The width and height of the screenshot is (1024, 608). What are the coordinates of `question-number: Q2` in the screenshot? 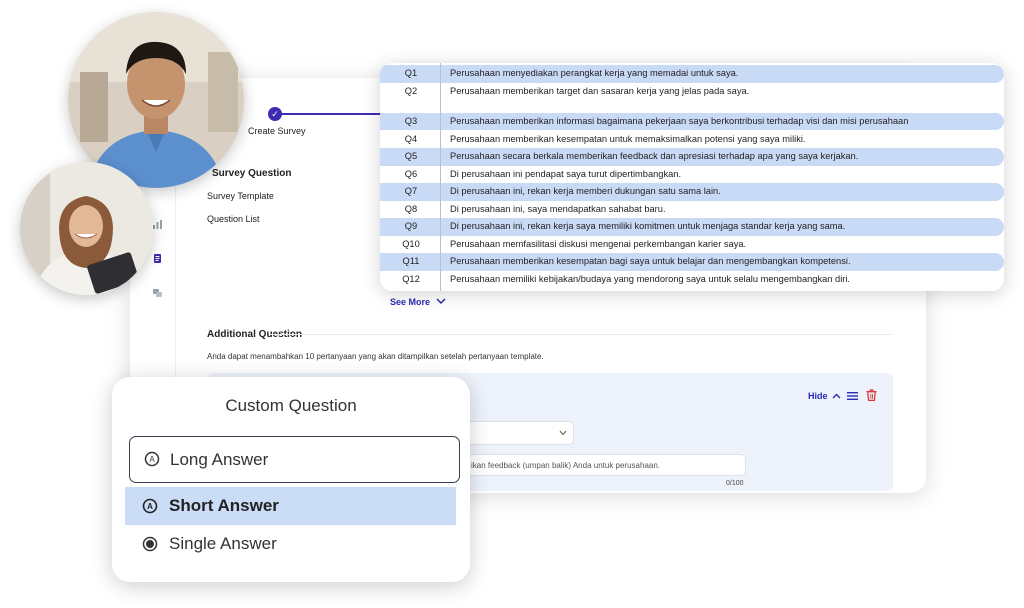 It's located at (411, 91).